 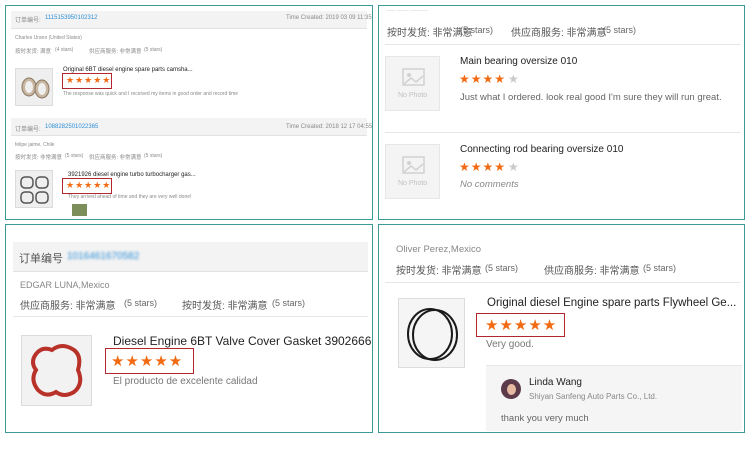 I want to click on avatar-face, so click(x=511, y=389).